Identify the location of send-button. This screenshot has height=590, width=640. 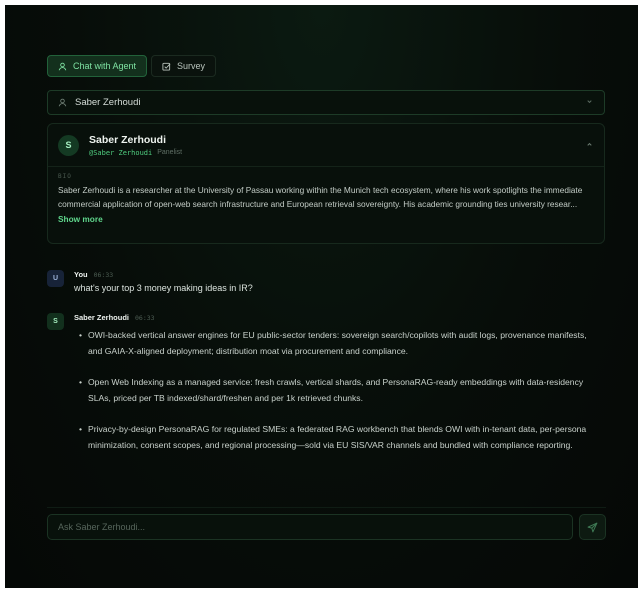
(592, 527).